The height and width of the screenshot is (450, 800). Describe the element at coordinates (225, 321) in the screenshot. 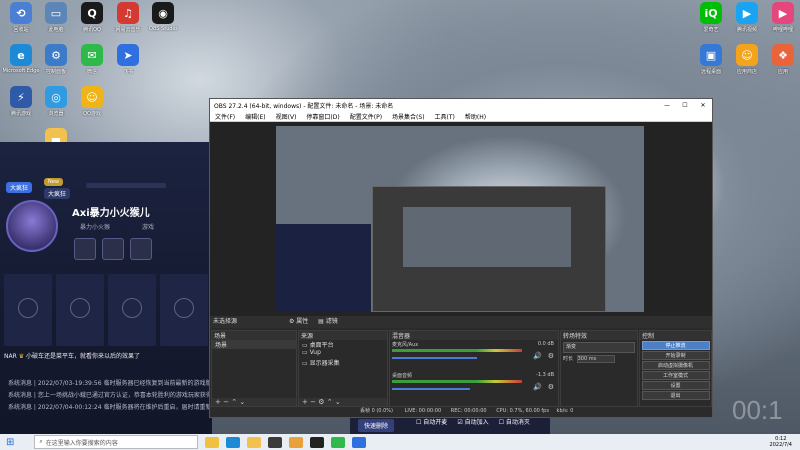

I see `no-source-label: 未选择源` at that location.